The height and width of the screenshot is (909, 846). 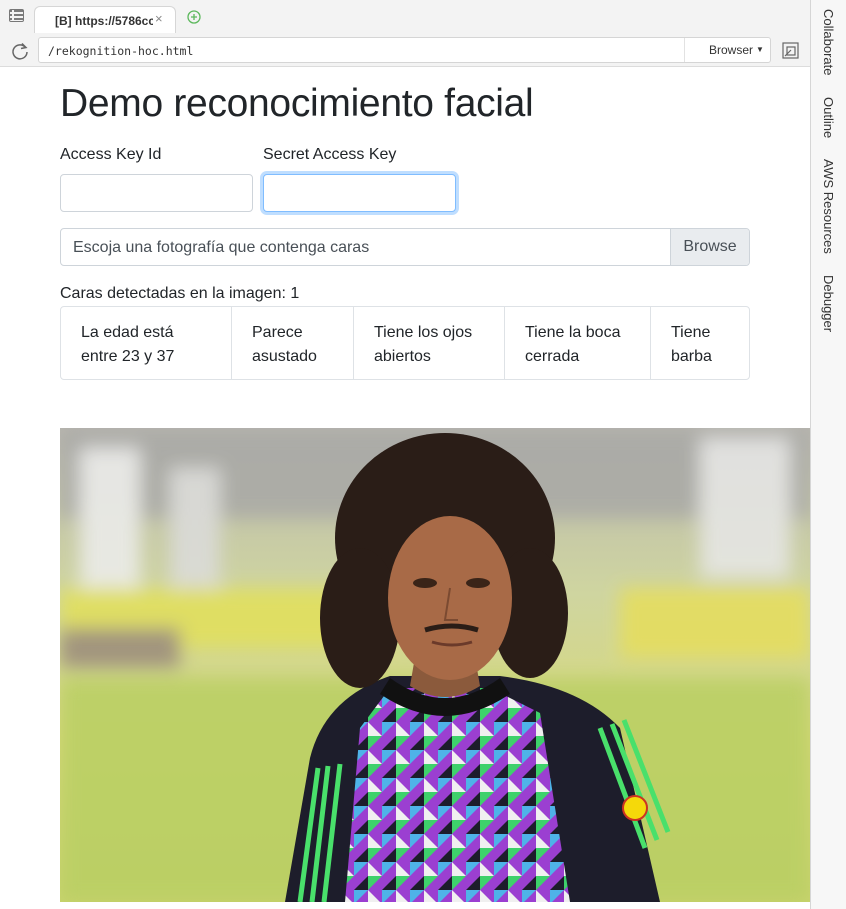 I want to click on sidetab-collaborate: Collaborate, so click(x=828, y=42).